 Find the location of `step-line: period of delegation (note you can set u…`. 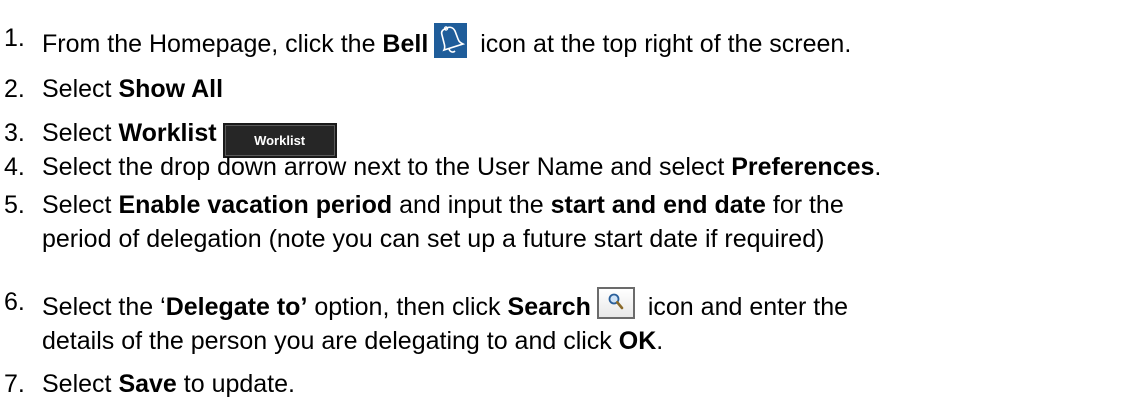

step-line: period of delegation (note you can set u… is located at coordinates (433, 239).